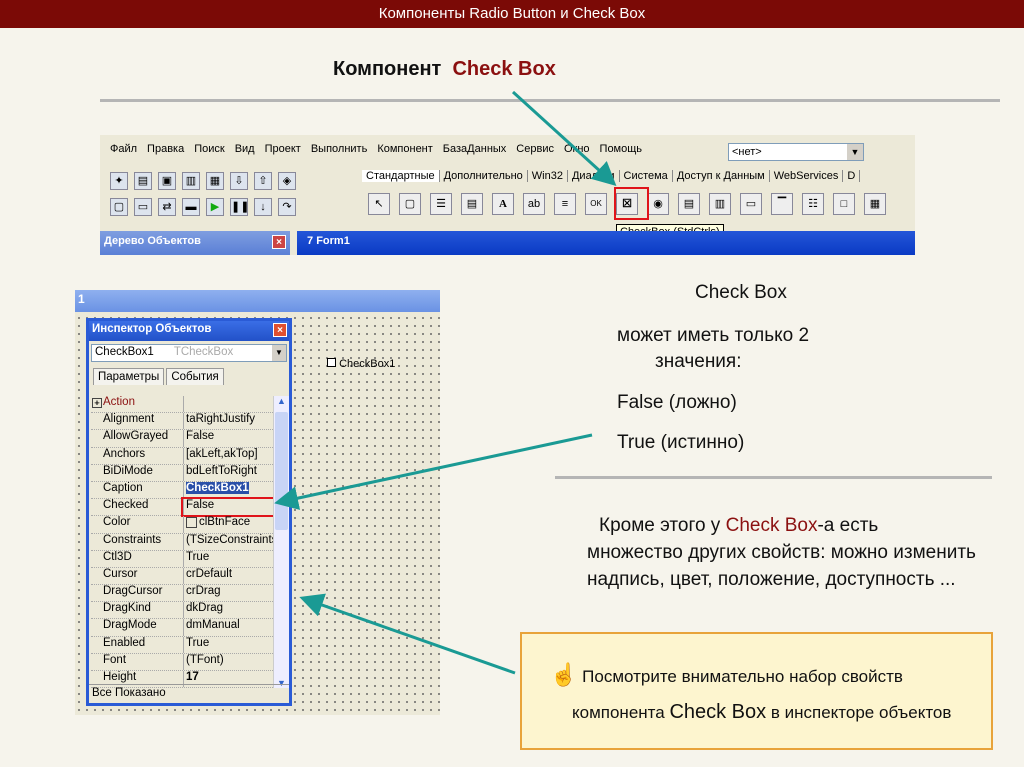 The image size is (1024, 767). Describe the element at coordinates (433, 471) in the screenshot. I see `arrow-to-checked` at that location.